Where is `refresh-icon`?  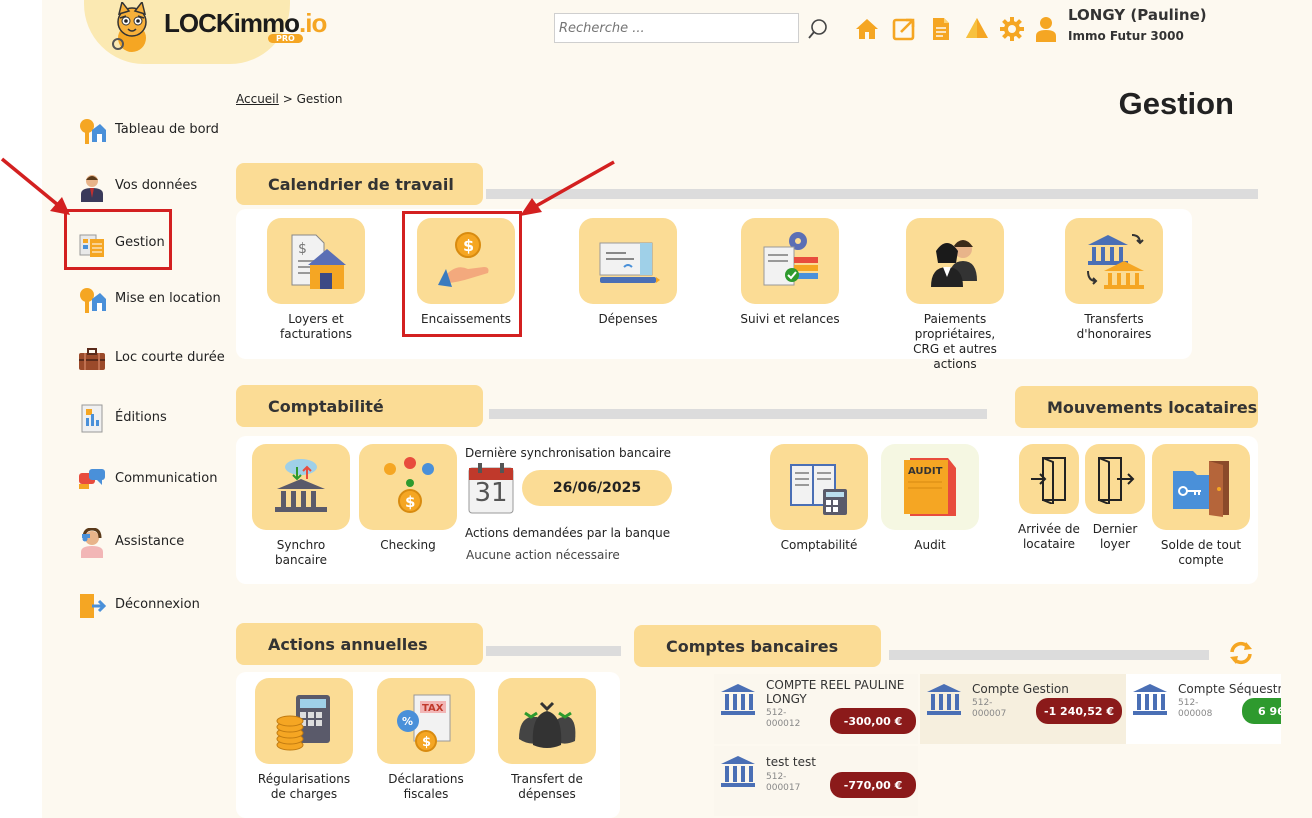
refresh-icon is located at coordinates (1241, 653).